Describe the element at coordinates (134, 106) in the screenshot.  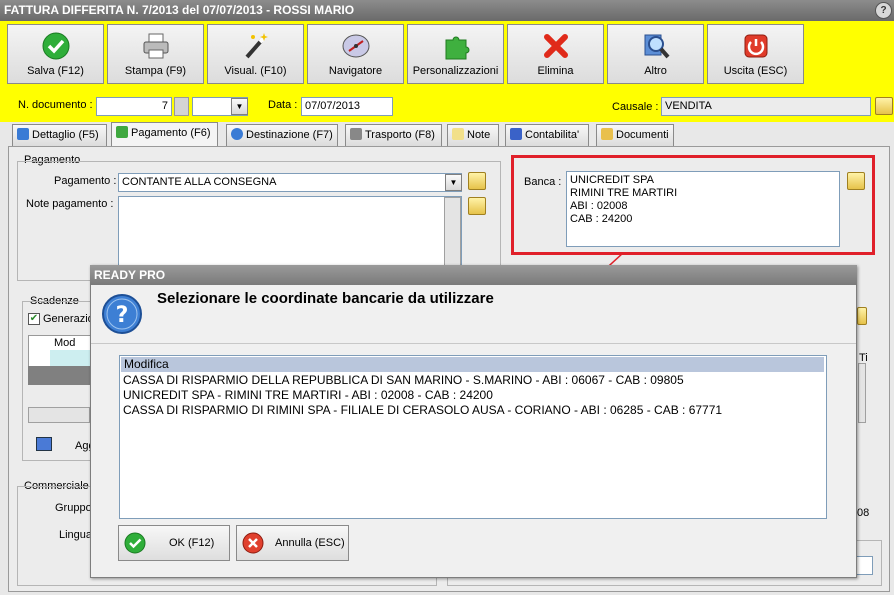
I see `doc-number-input: 7` at that location.